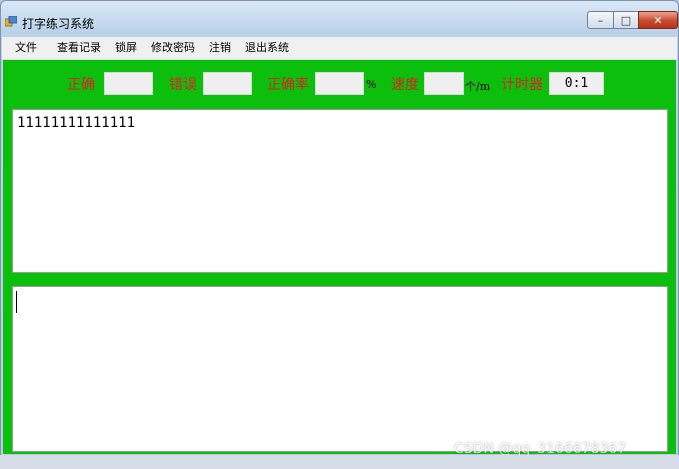 The height and width of the screenshot is (469, 679). What do you see at coordinates (76, 123) in the screenshot?
I see `source-text: 11111111111111` at bounding box center [76, 123].